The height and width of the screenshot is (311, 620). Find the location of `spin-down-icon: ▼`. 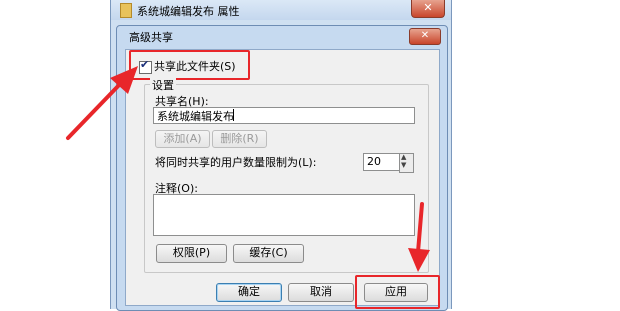

spin-down-icon: ▼ is located at coordinates (403, 165).